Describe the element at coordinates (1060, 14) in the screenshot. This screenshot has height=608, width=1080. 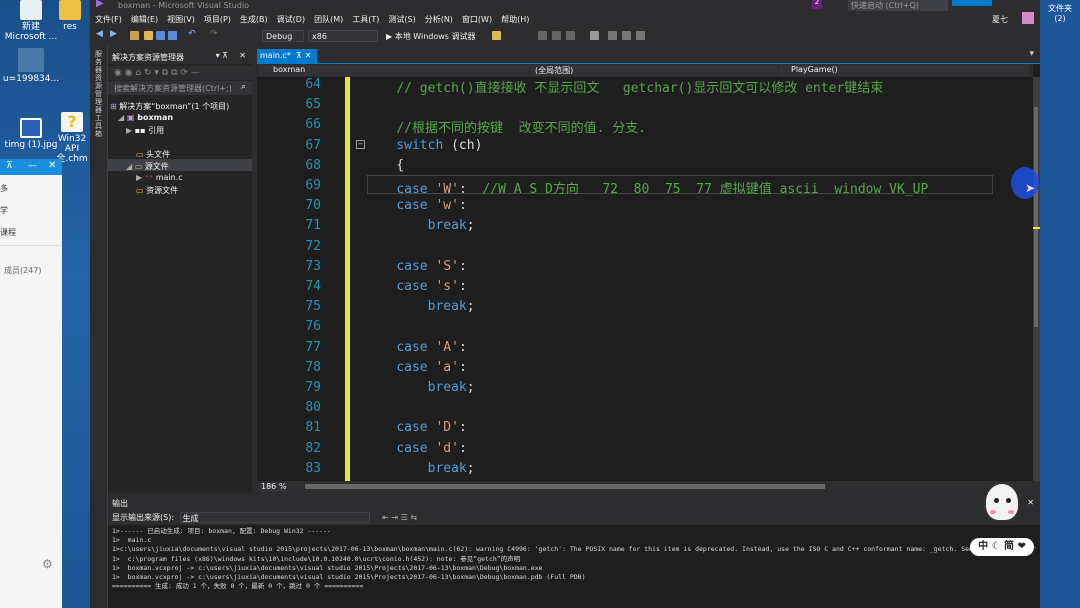
I see `desktop-icon-folder: 文件夹 (2)` at that location.